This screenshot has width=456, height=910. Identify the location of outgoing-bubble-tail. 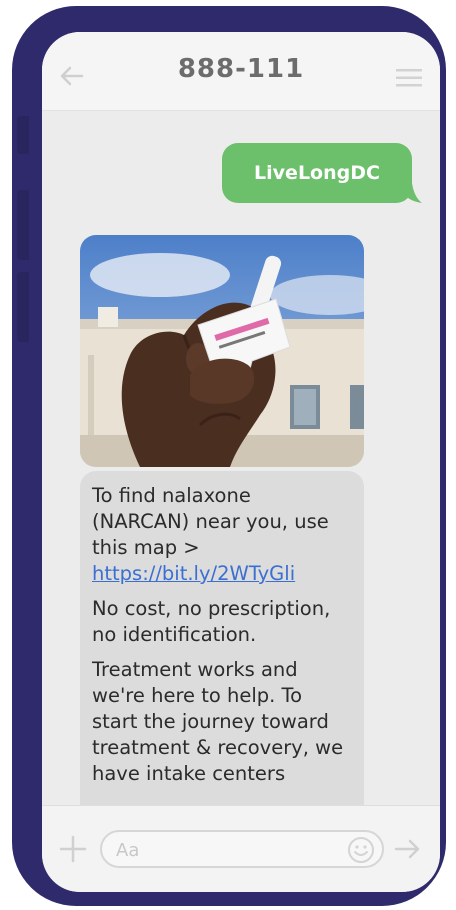
(413, 193).